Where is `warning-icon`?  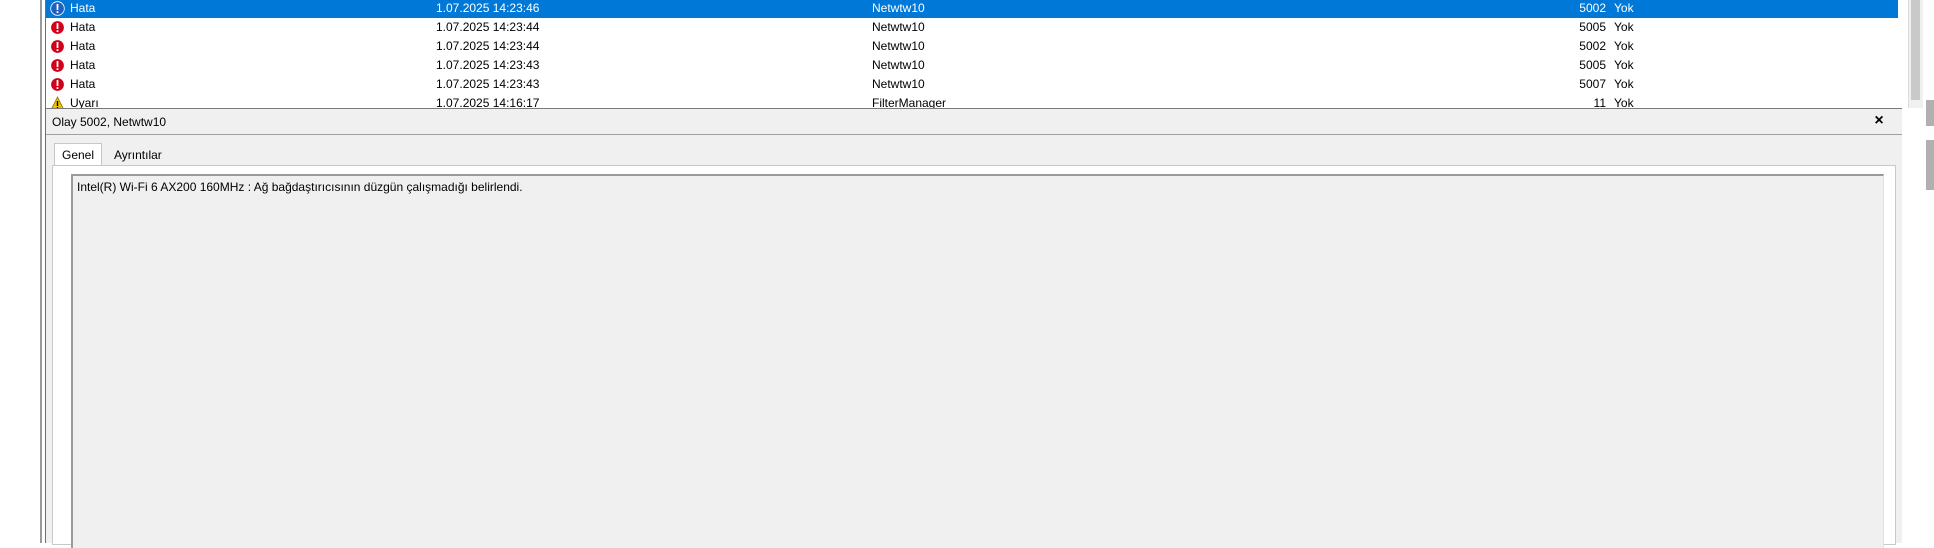 warning-icon is located at coordinates (57, 102).